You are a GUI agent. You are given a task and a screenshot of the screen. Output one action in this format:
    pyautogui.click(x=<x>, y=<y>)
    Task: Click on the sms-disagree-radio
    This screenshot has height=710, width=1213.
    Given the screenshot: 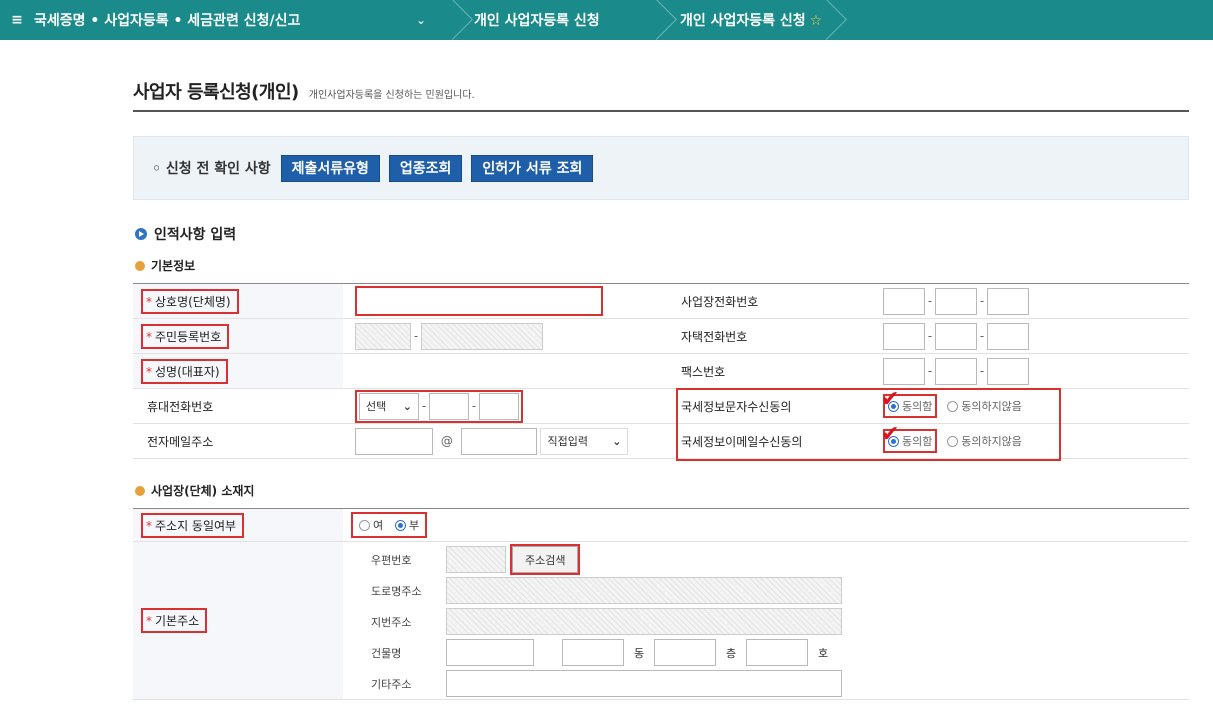 What is the action you would take?
    pyautogui.click(x=953, y=406)
    